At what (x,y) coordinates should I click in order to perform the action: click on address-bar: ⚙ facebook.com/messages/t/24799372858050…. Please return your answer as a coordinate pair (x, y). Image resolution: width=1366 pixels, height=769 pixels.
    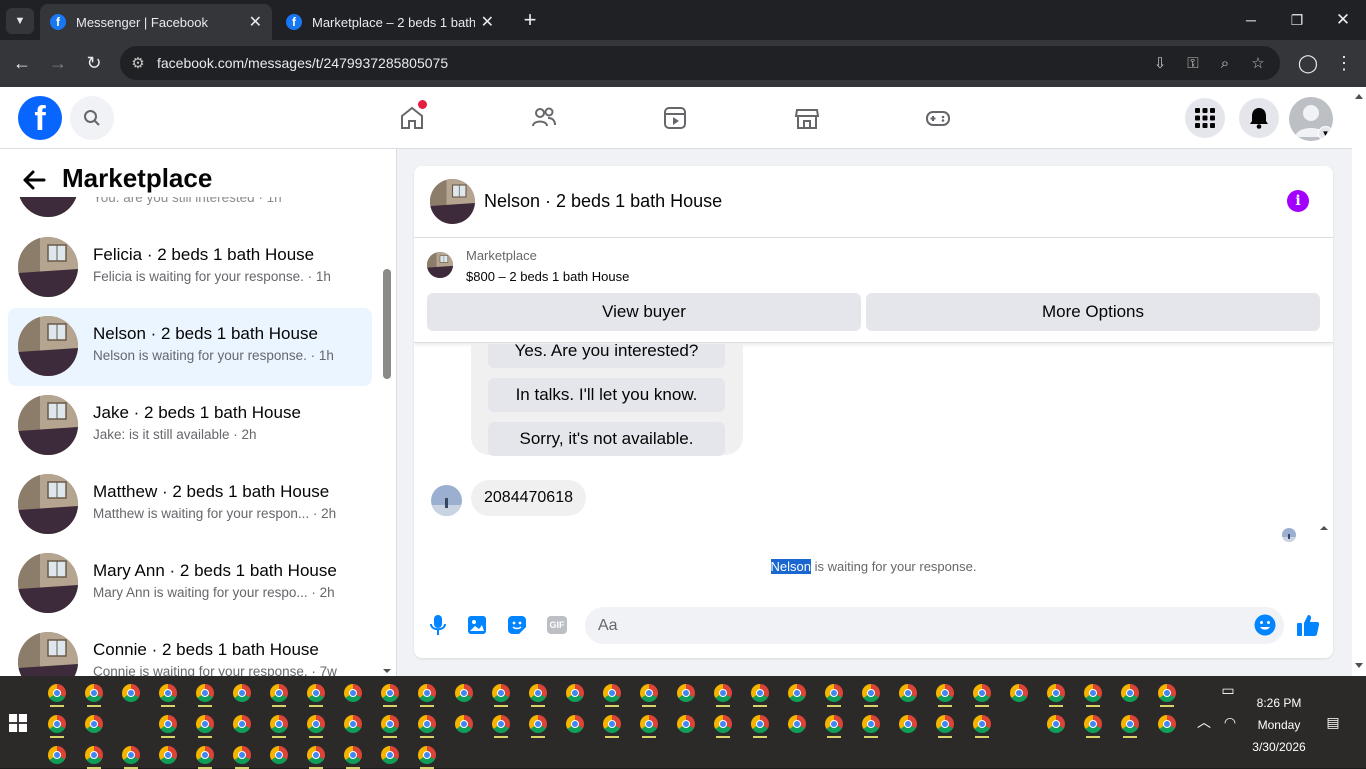
    Looking at the image, I should click on (700, 63).